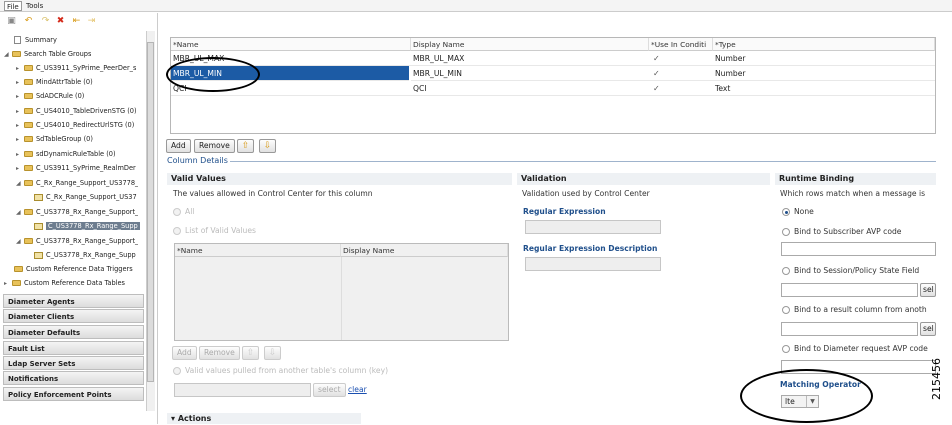 The height and width of the screenshot is (425, 952). Describe the element at coordinates (184, 353) in the screenshot. I see `vv-add-button: Add` at that location.